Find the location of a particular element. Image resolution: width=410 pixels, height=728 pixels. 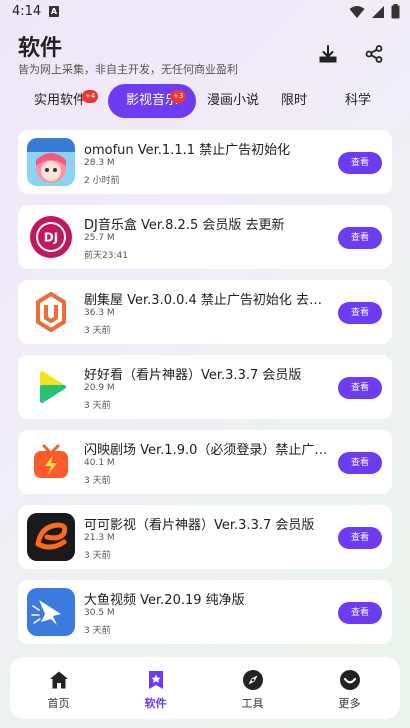

app-size: 36.3 M is located at coordinates (99, 313).